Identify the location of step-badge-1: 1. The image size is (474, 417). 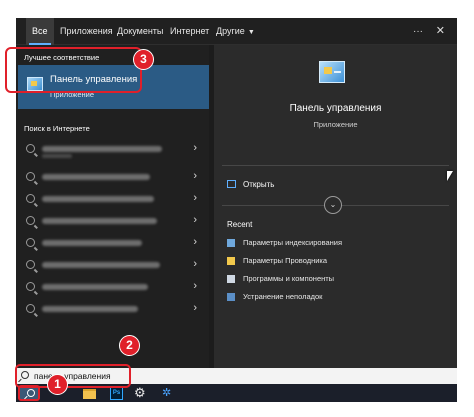
(57, 384).